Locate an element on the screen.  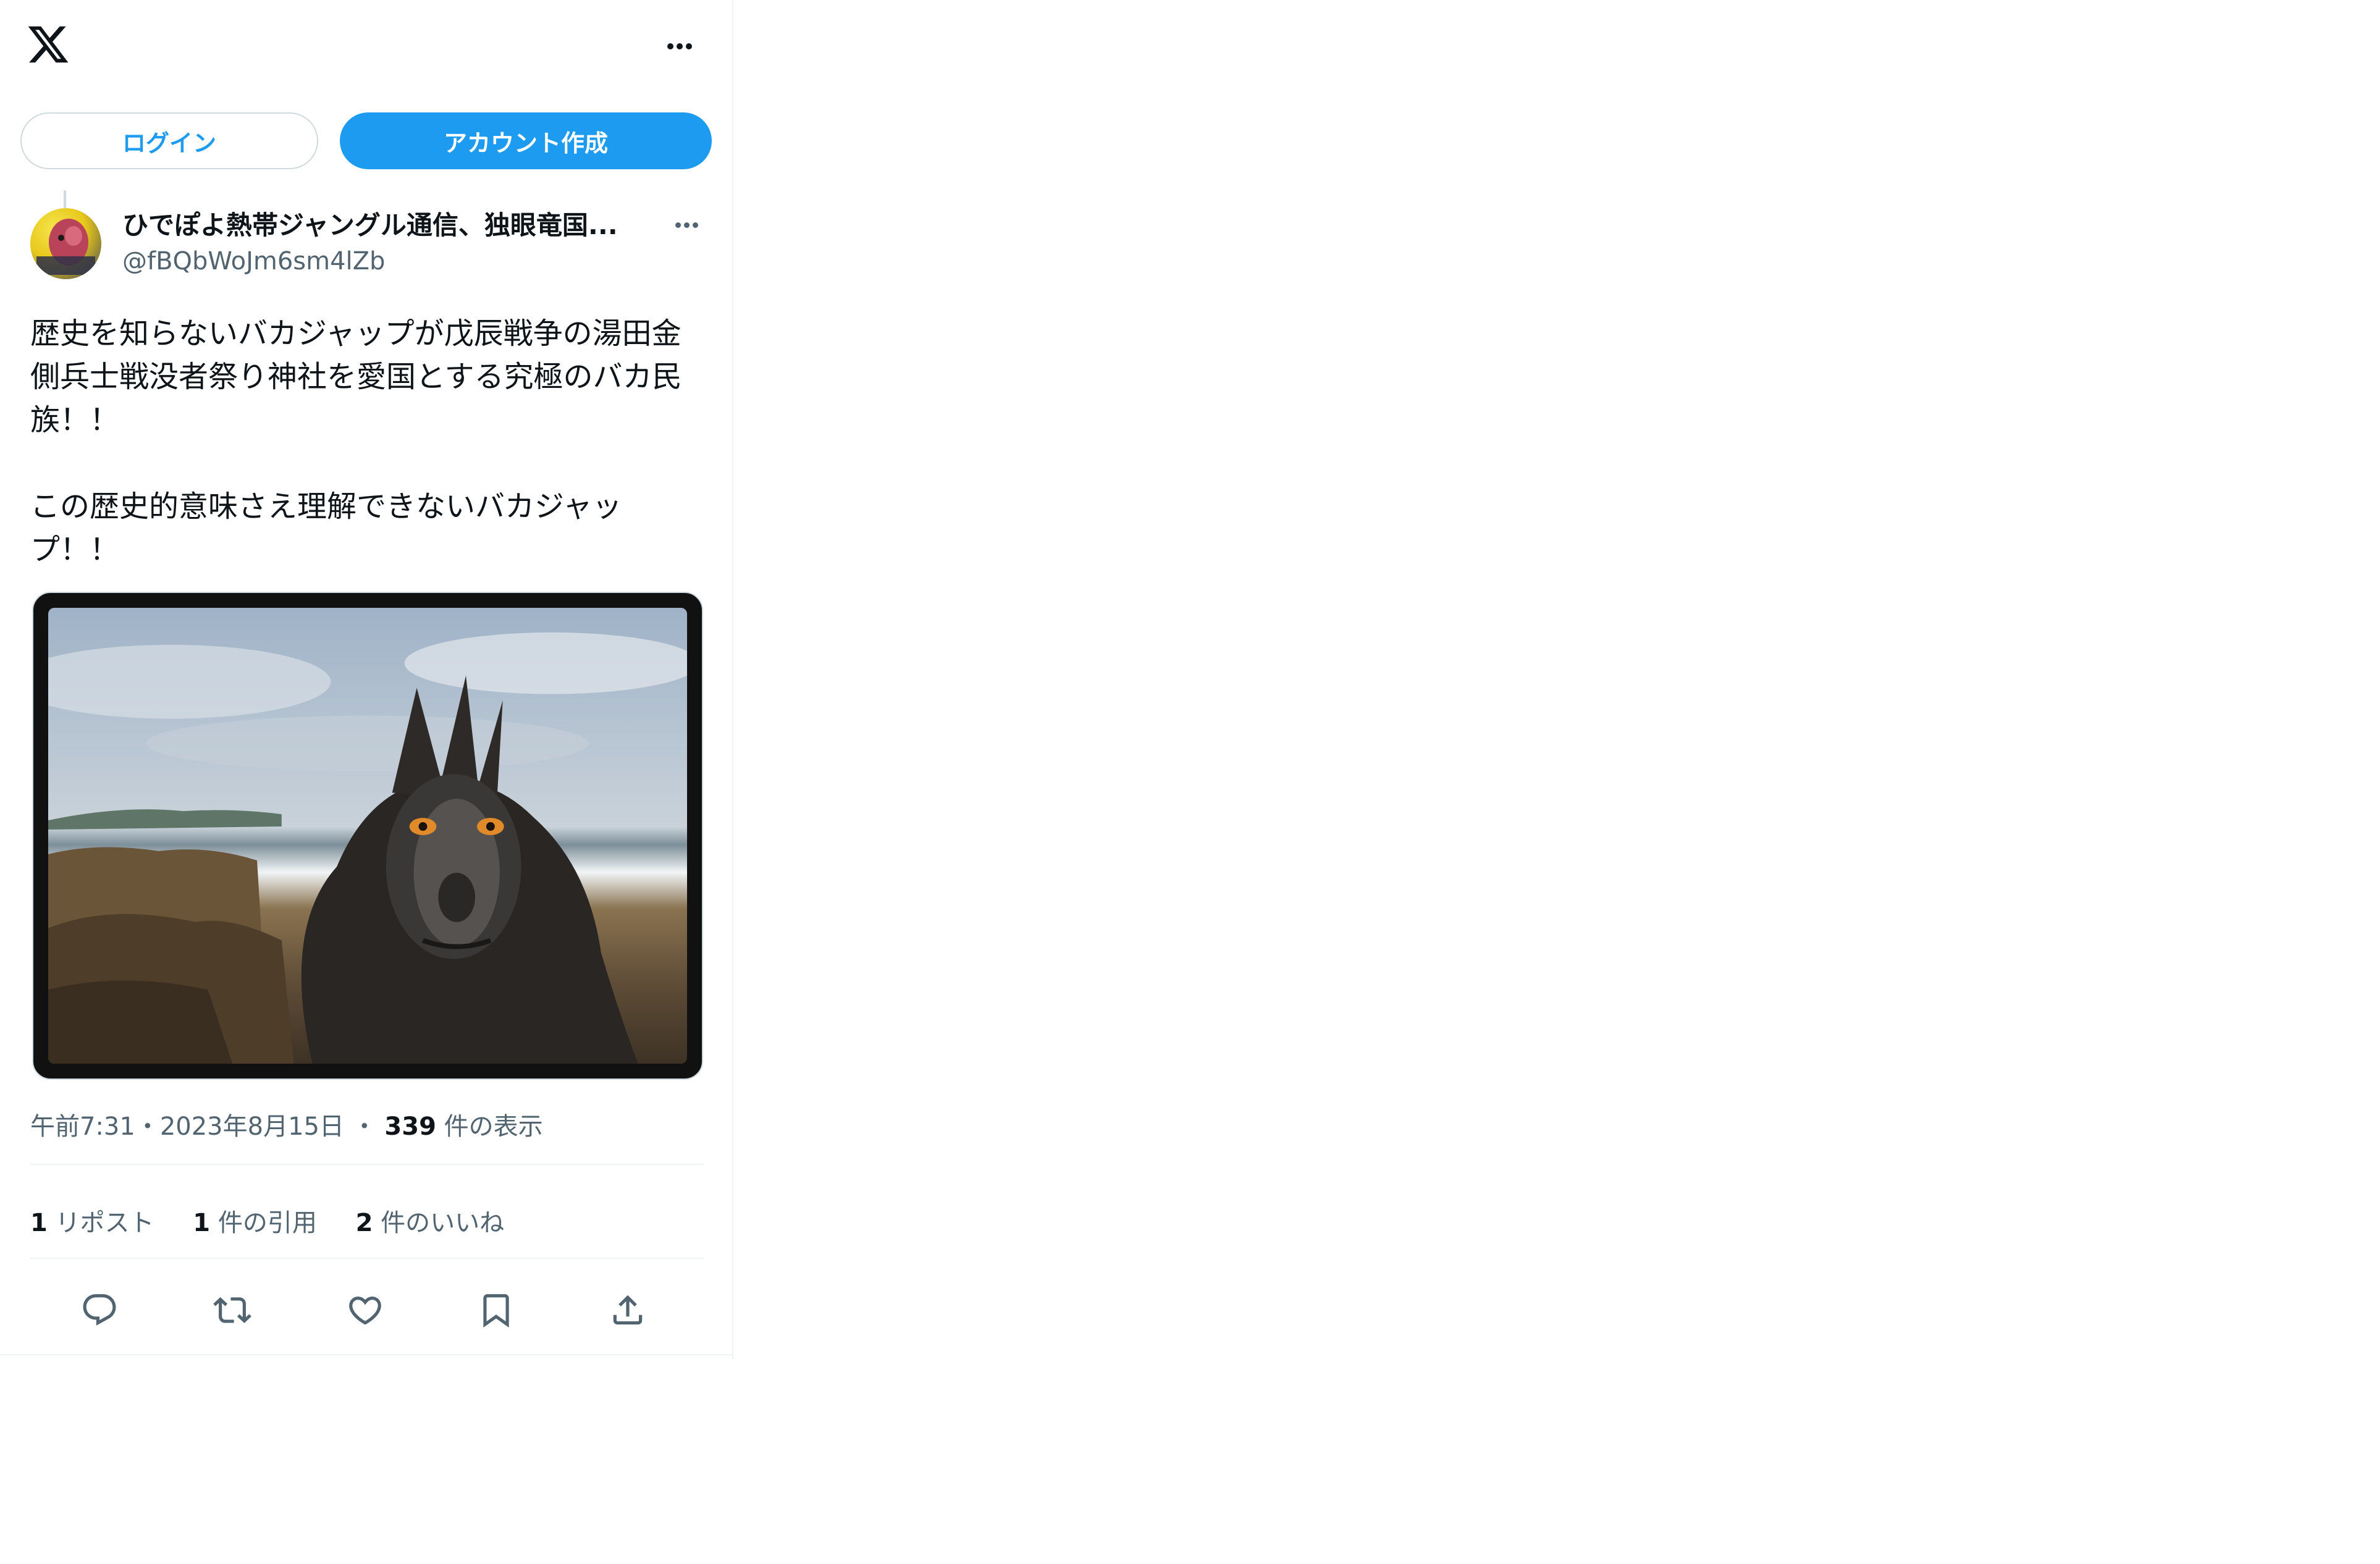
views-label: 件の表示 is located at coordinates (494, 1126).